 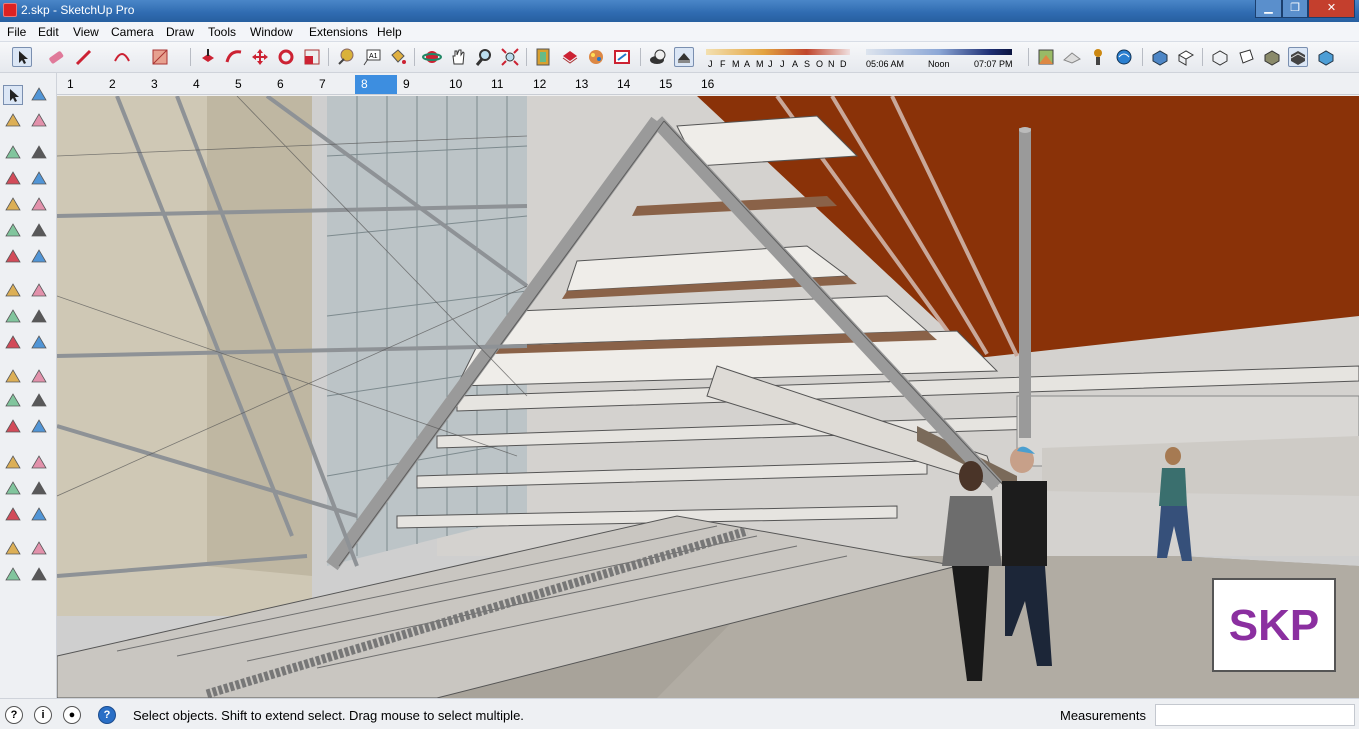 I want to click on pie-icon, so click(x=39, y=231).